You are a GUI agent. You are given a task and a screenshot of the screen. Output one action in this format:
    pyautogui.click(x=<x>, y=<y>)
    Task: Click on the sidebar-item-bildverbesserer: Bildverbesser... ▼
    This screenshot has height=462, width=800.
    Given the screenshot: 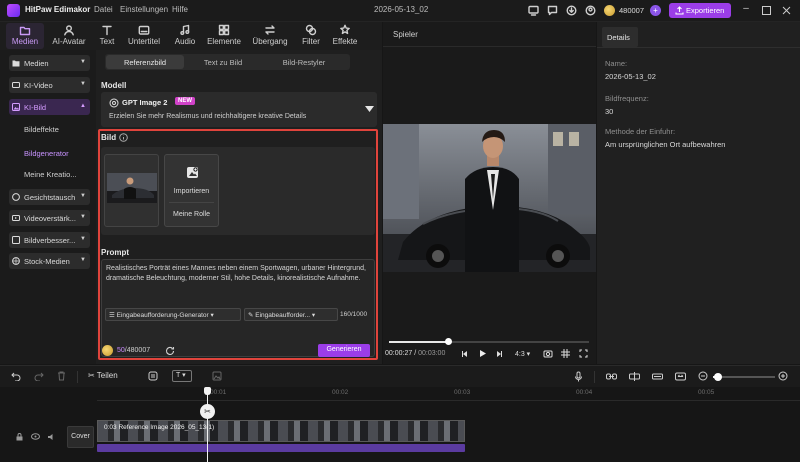 What is the action you would take?
    pyautogui.click(x=49, y=240)
    